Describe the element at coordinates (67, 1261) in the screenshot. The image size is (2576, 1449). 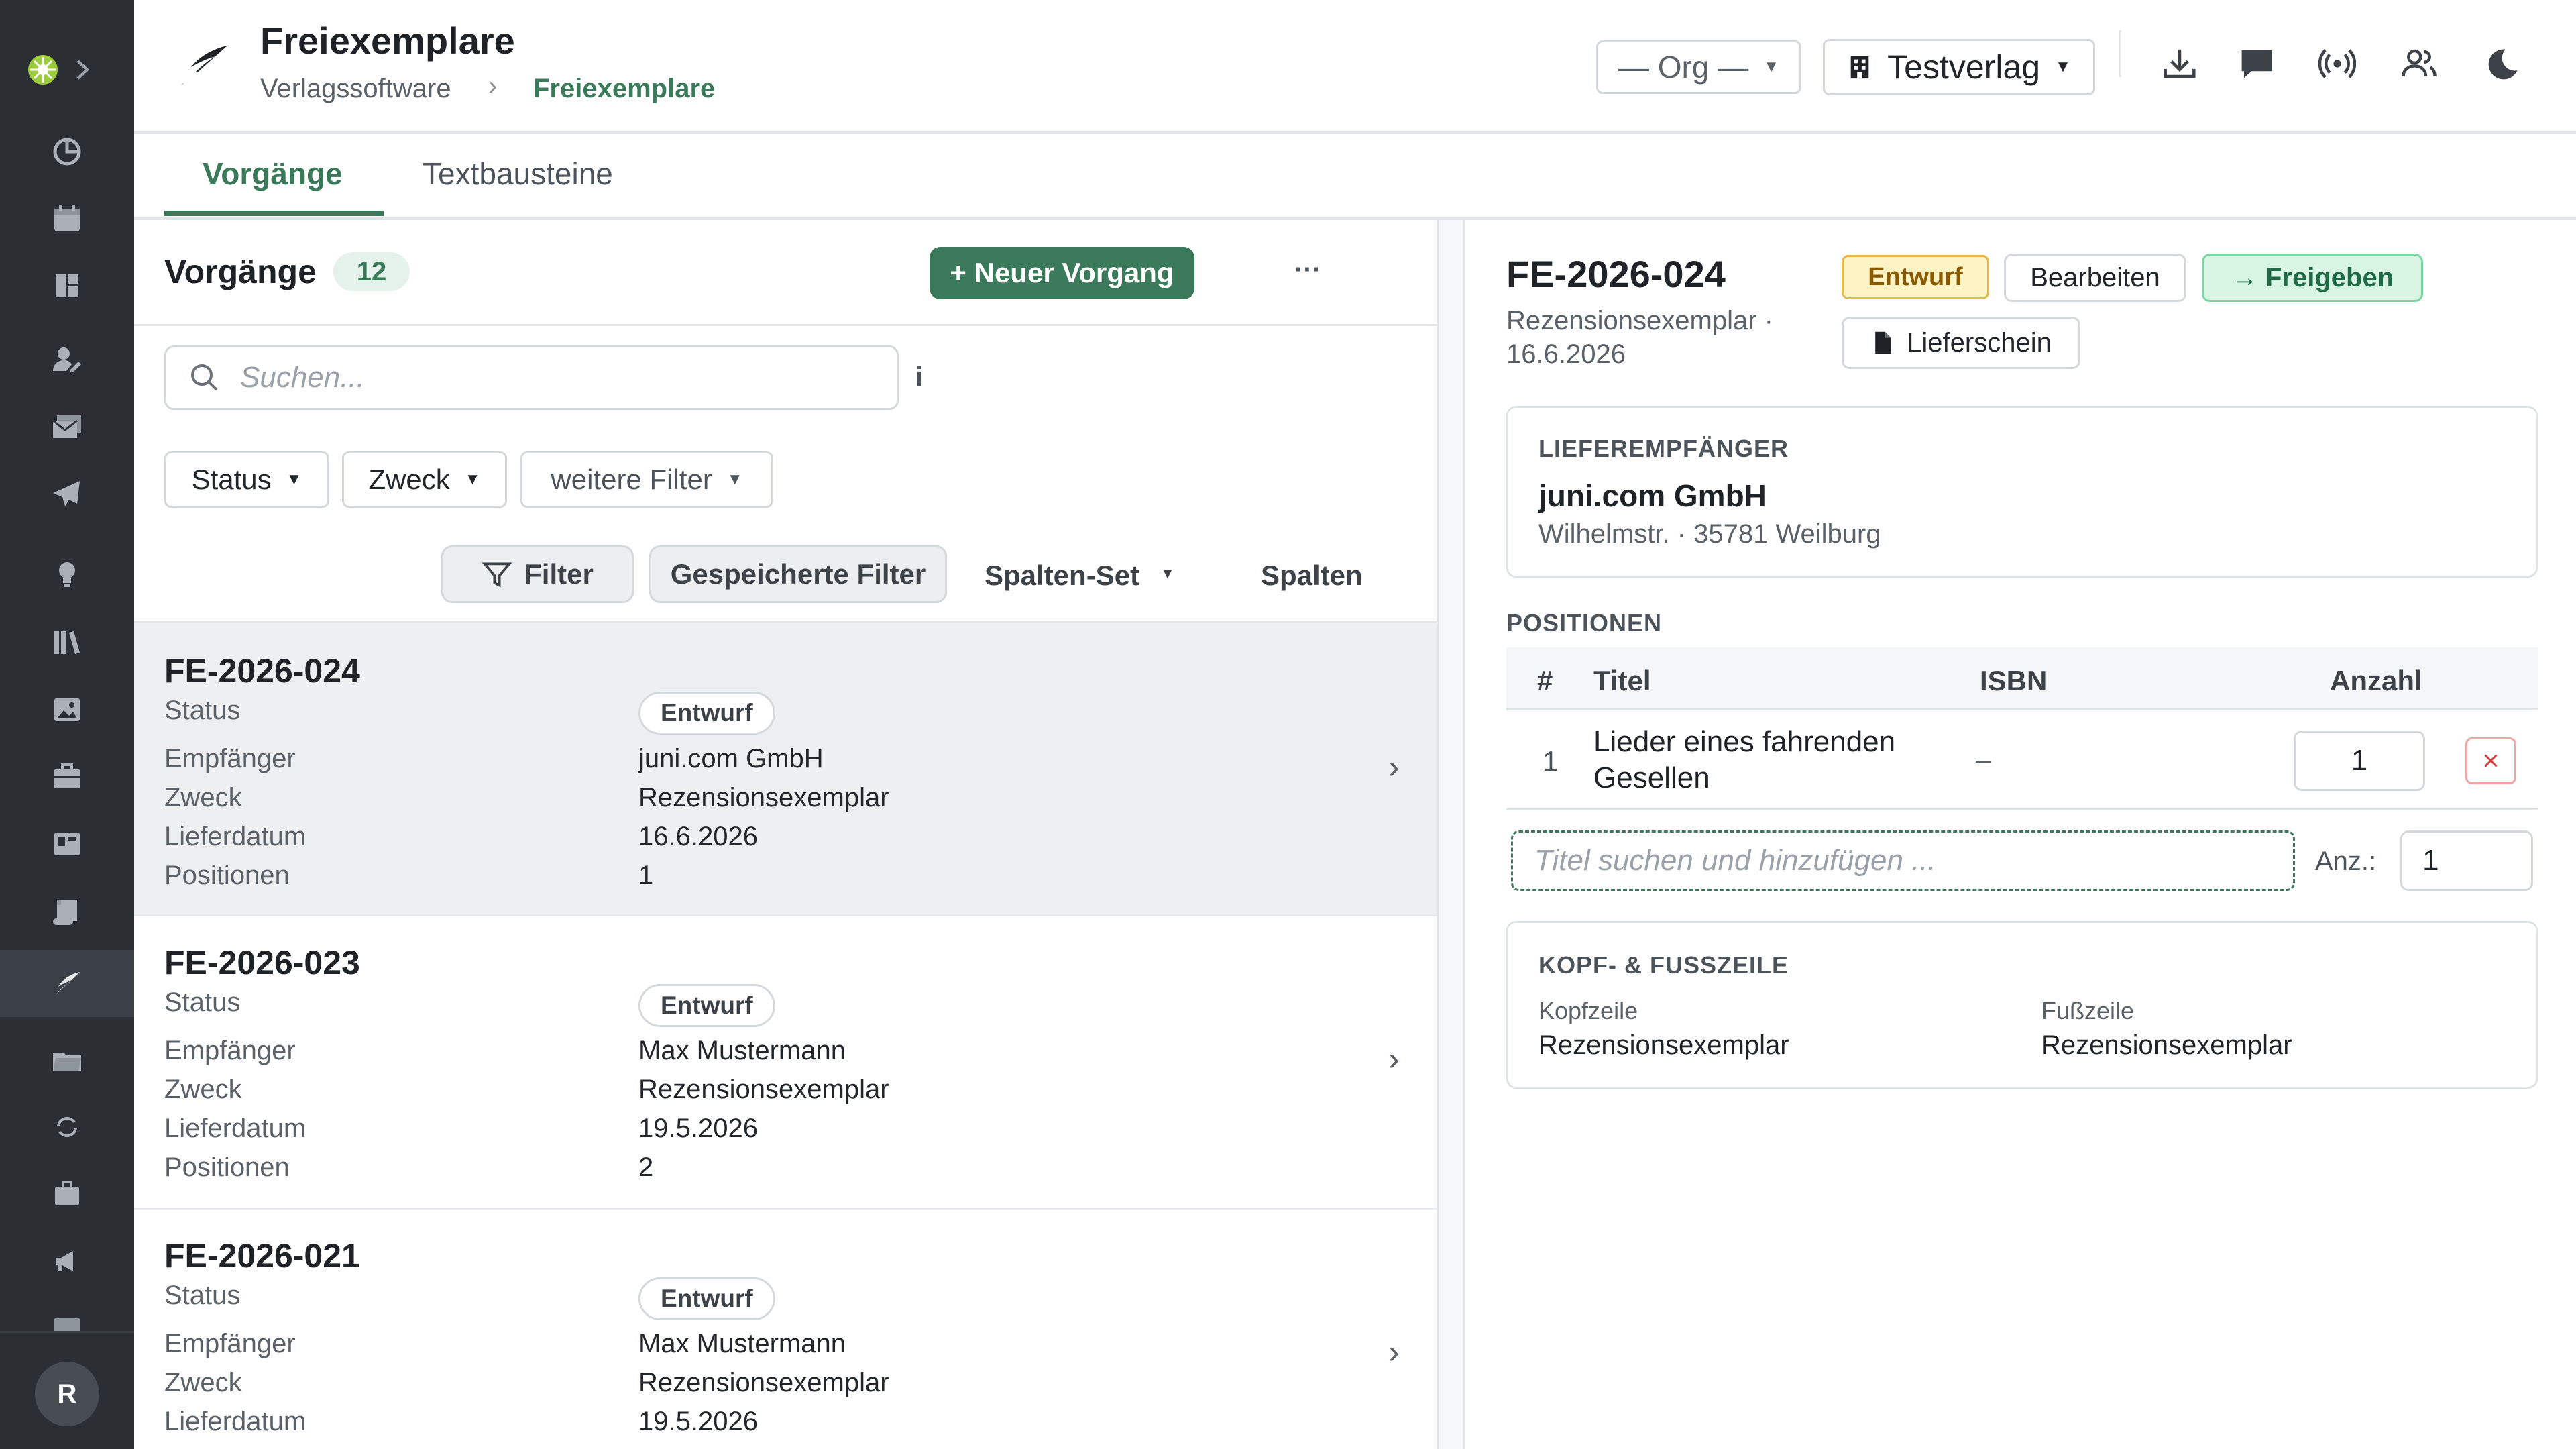
I see `megaphone-icon` at that location.